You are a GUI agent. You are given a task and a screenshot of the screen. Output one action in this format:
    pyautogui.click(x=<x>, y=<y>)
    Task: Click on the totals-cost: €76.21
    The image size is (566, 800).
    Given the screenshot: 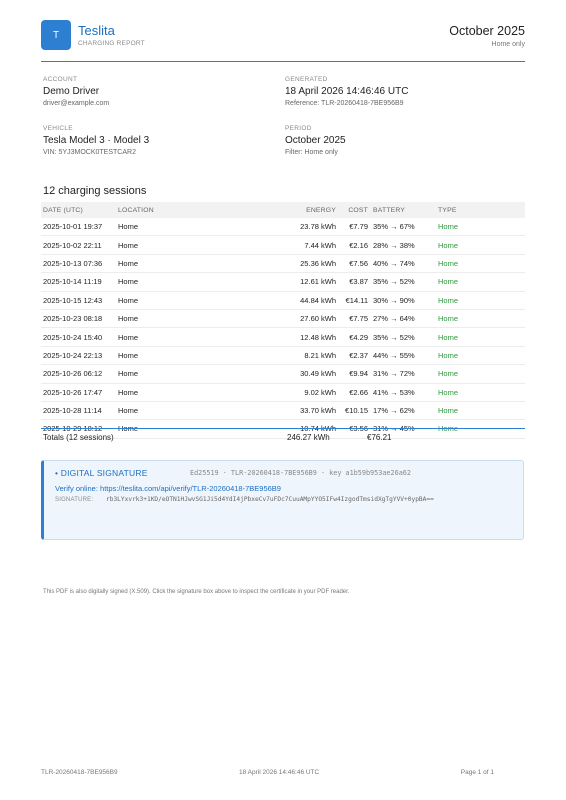 What is the action you would take?
    pyautogui.click(x=379, y=437)
    